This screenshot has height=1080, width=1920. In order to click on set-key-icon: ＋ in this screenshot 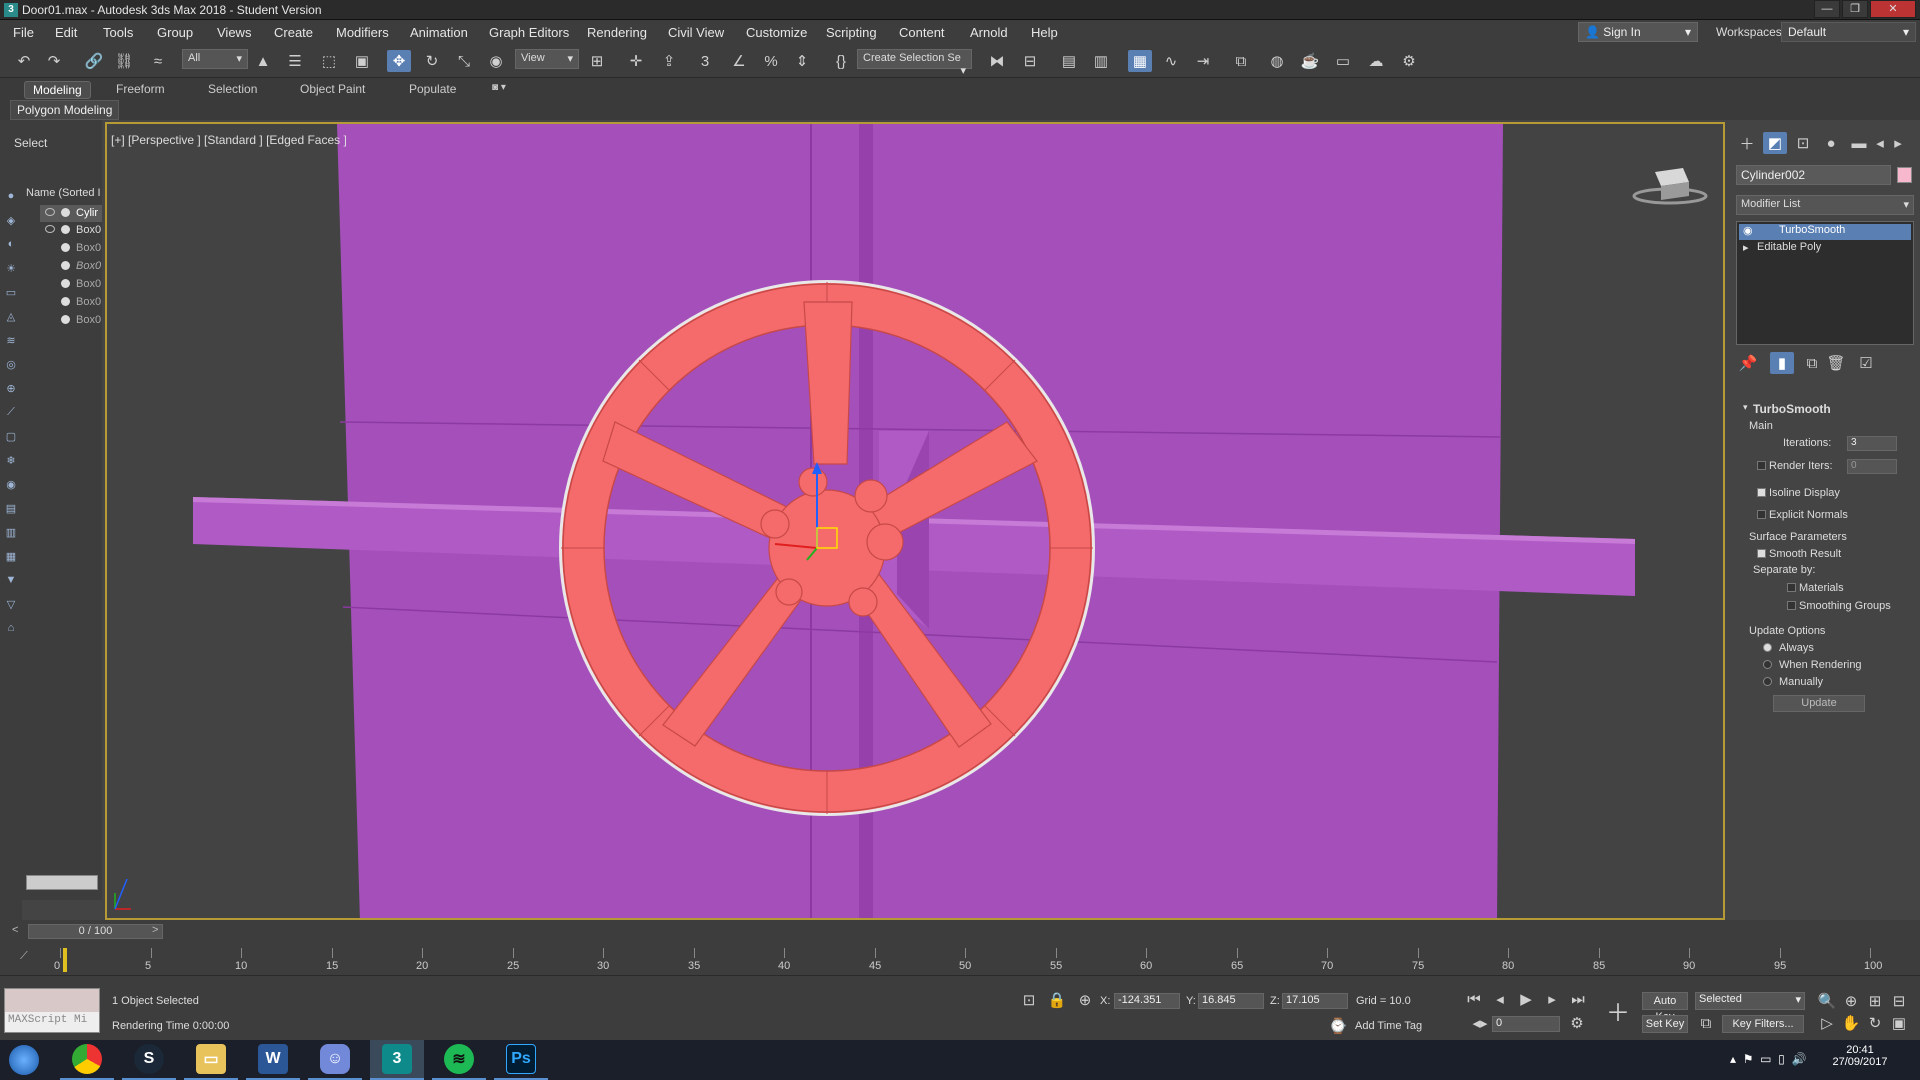, I will do `click(1618, 1010)`.